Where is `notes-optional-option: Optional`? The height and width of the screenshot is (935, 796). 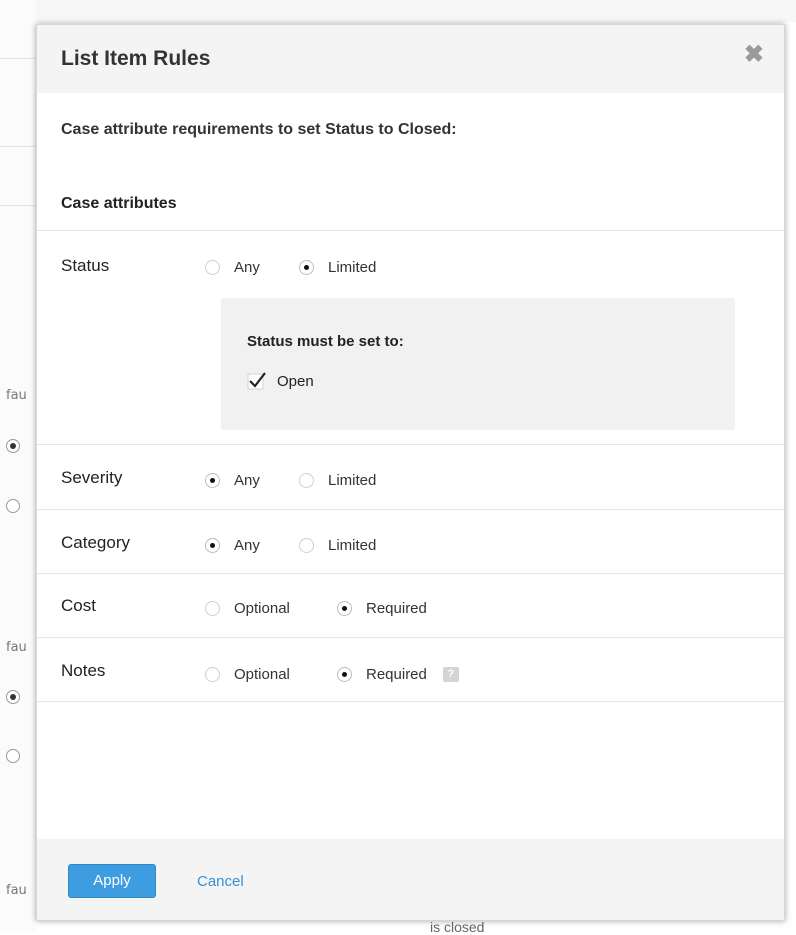
notes-optional-option: Optional is located at coordinates (247, 674).